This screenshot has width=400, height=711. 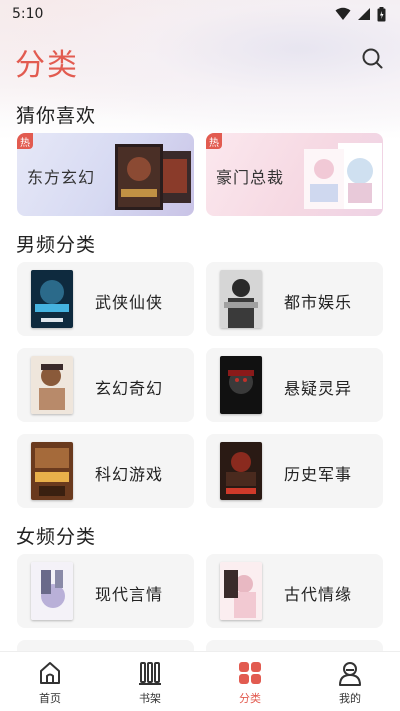 What do you see at coordinates (28, 14) in the screenshot?
I see `status-time: 5:10` at bounding box center [28, 14].